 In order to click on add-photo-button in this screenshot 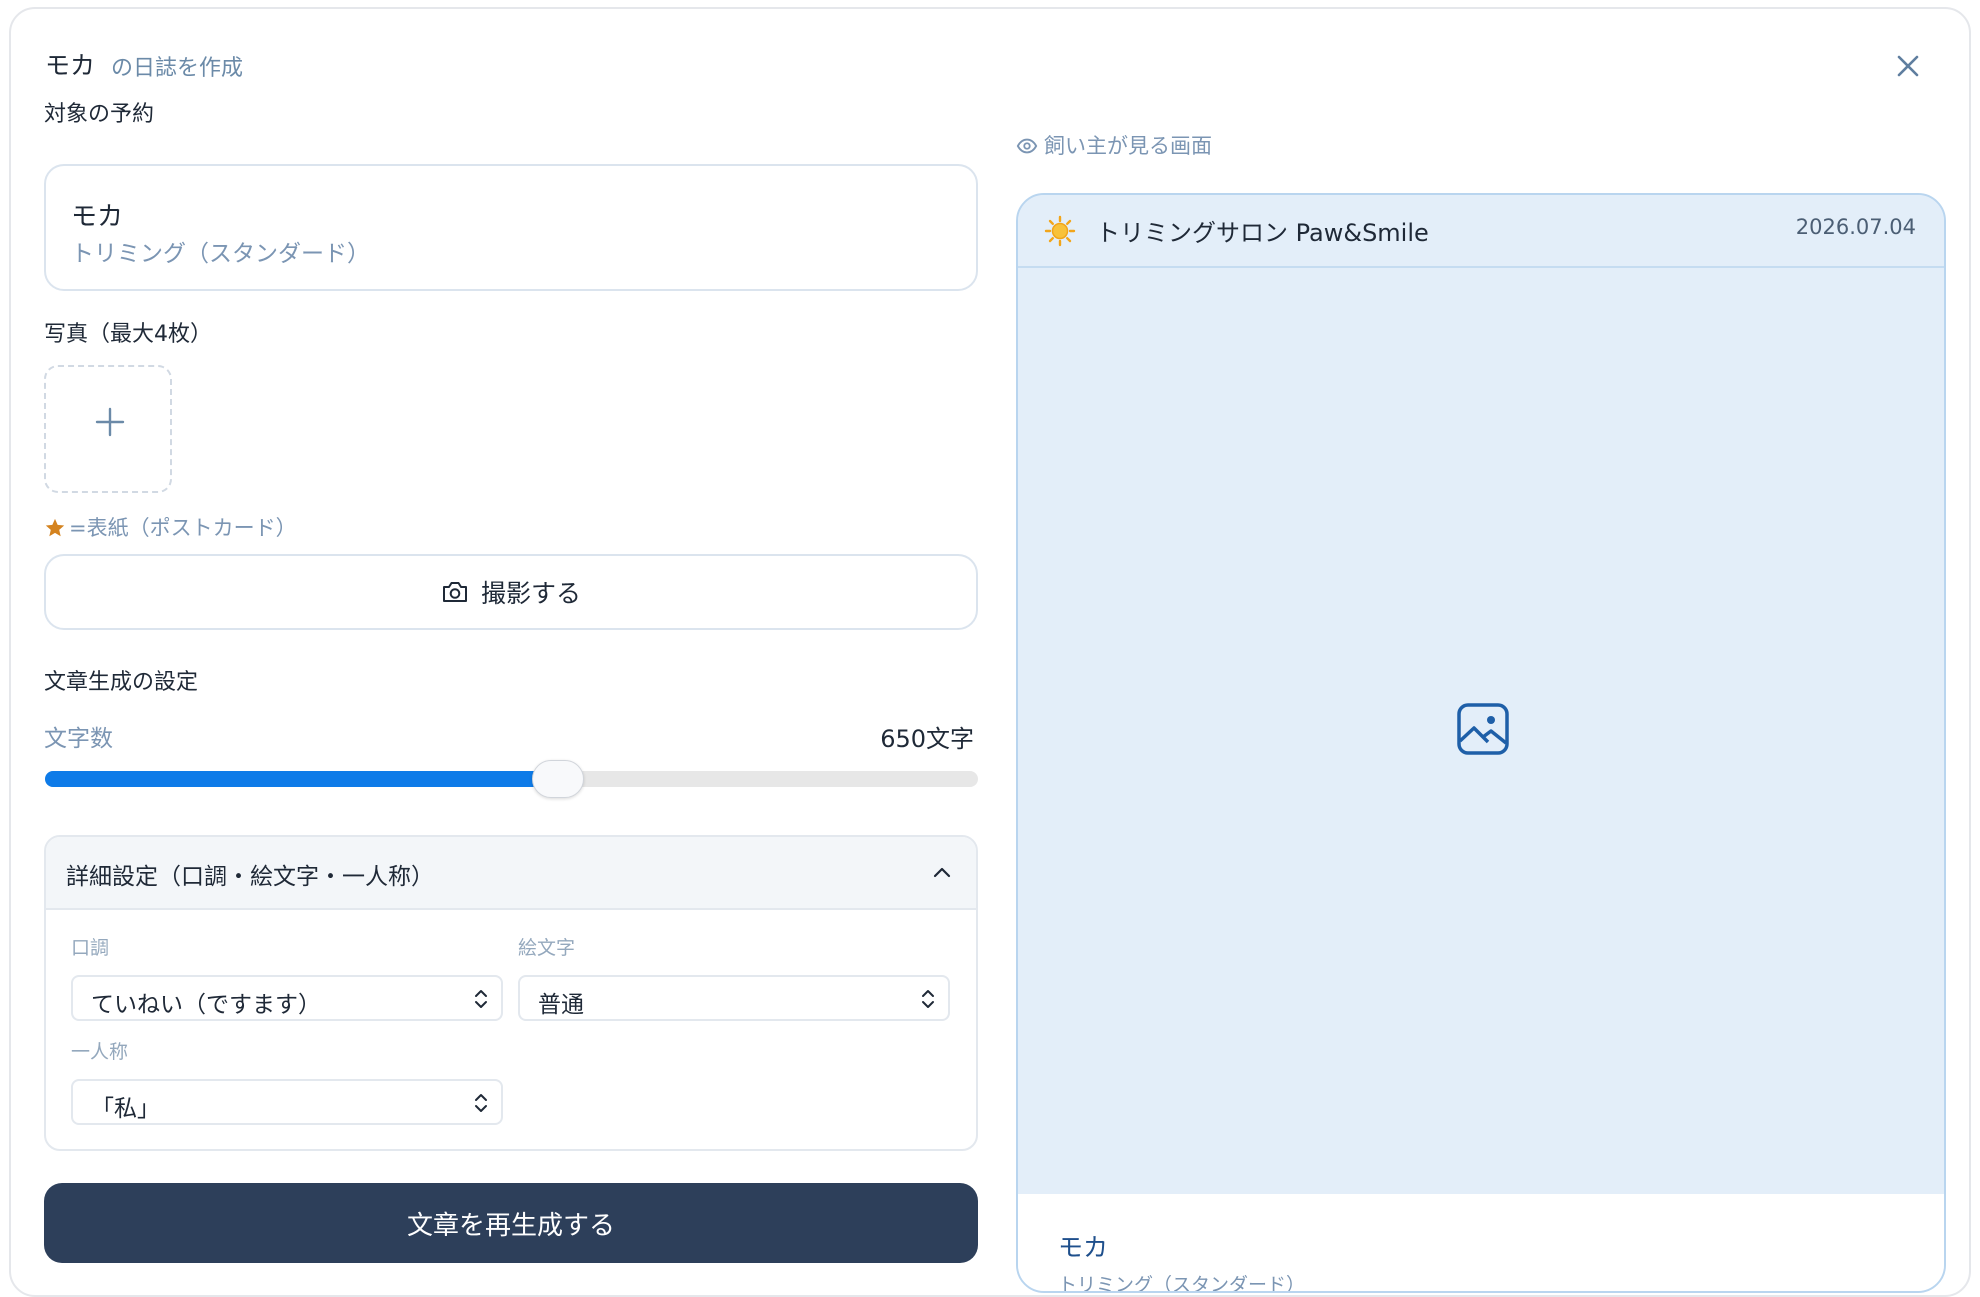, I will do `click(108, 429)`.